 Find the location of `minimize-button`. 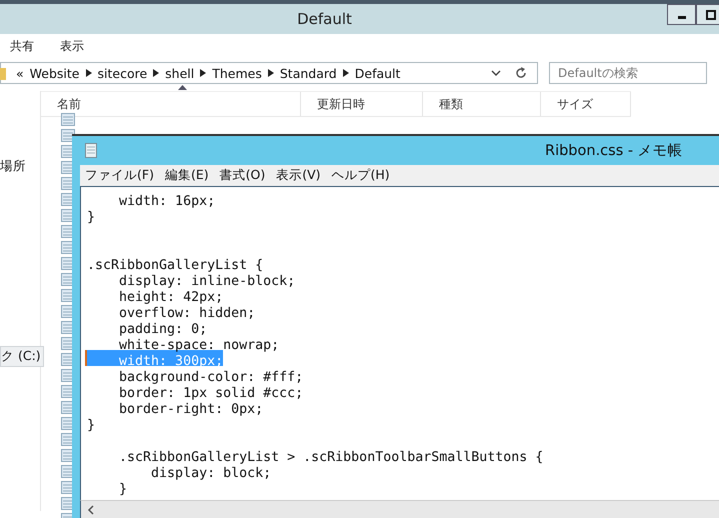

minimize-button is located at coordinates (681, 14).